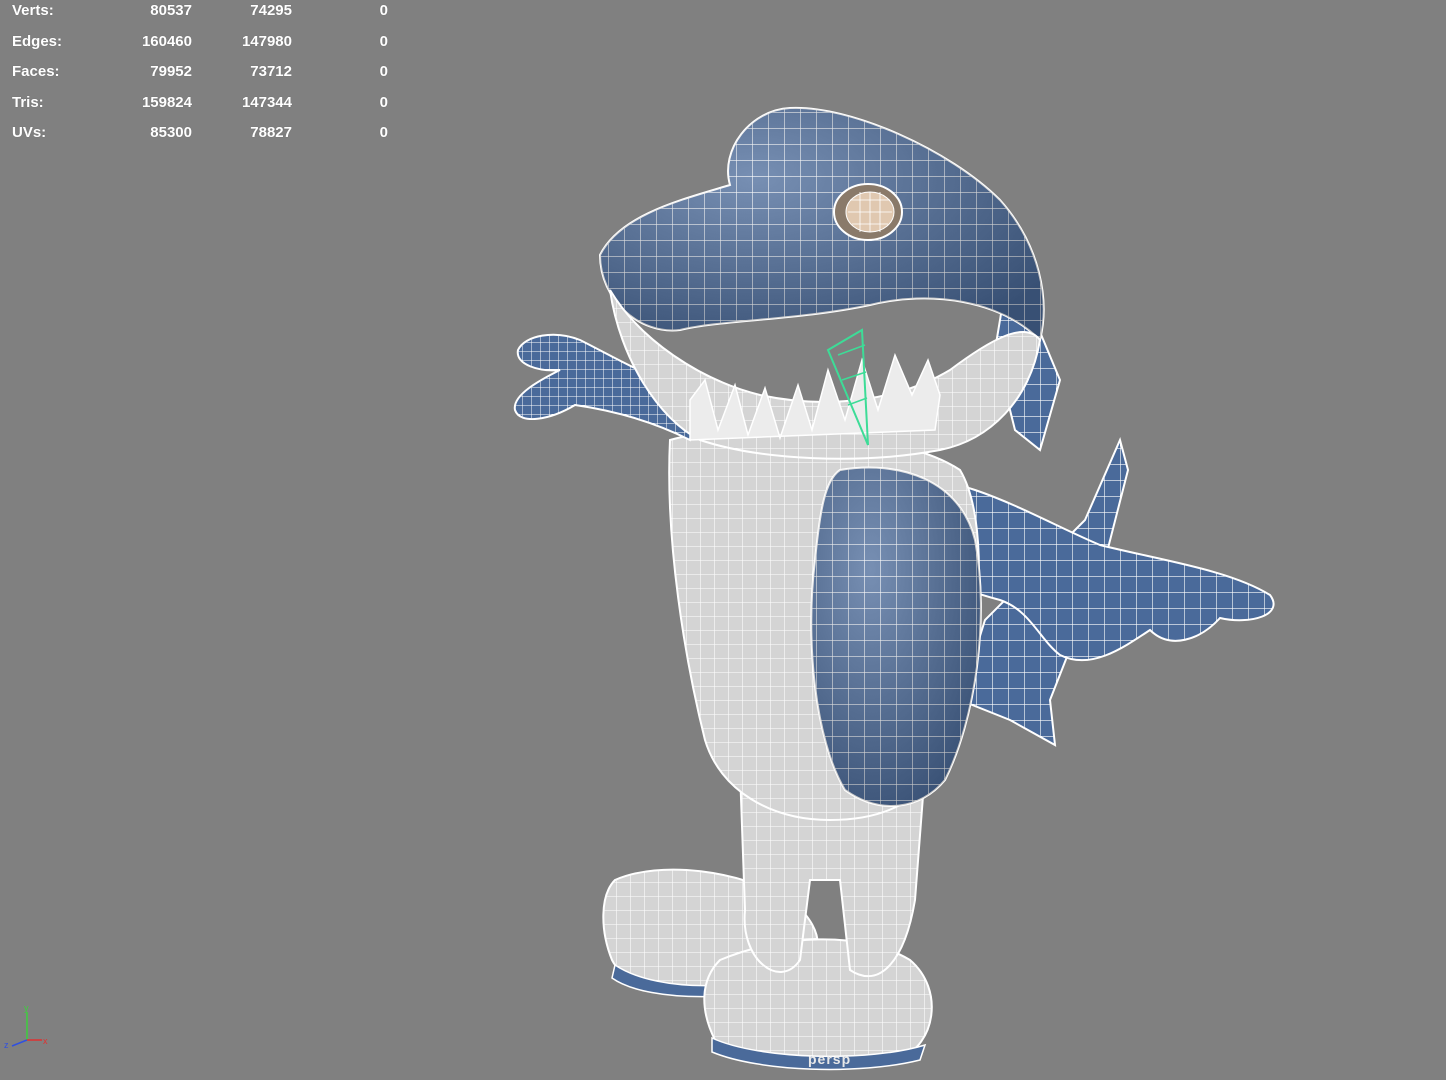  What do you see at coordinates (818, 1002) in the screenshot?
I see `right-foot` at bounding box center [818, 1002].